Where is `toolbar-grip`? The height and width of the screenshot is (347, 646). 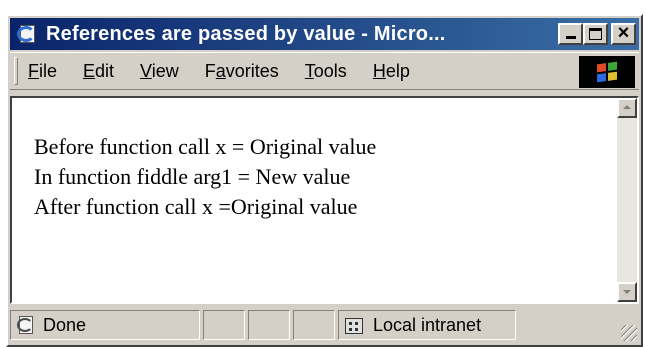 toolbar-grip is located at coordinates (16, 71).